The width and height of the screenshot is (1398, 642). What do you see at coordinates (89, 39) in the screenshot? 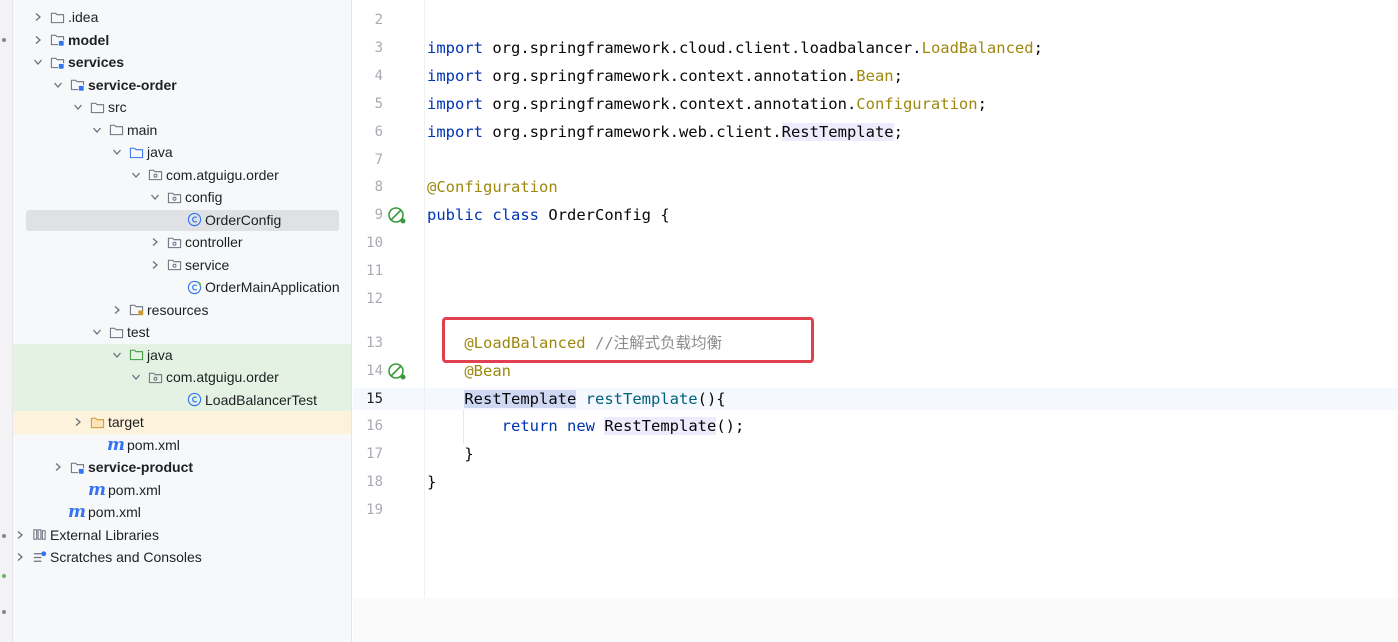
I see `tree-item-label: model` at bounding box center [89, 39].